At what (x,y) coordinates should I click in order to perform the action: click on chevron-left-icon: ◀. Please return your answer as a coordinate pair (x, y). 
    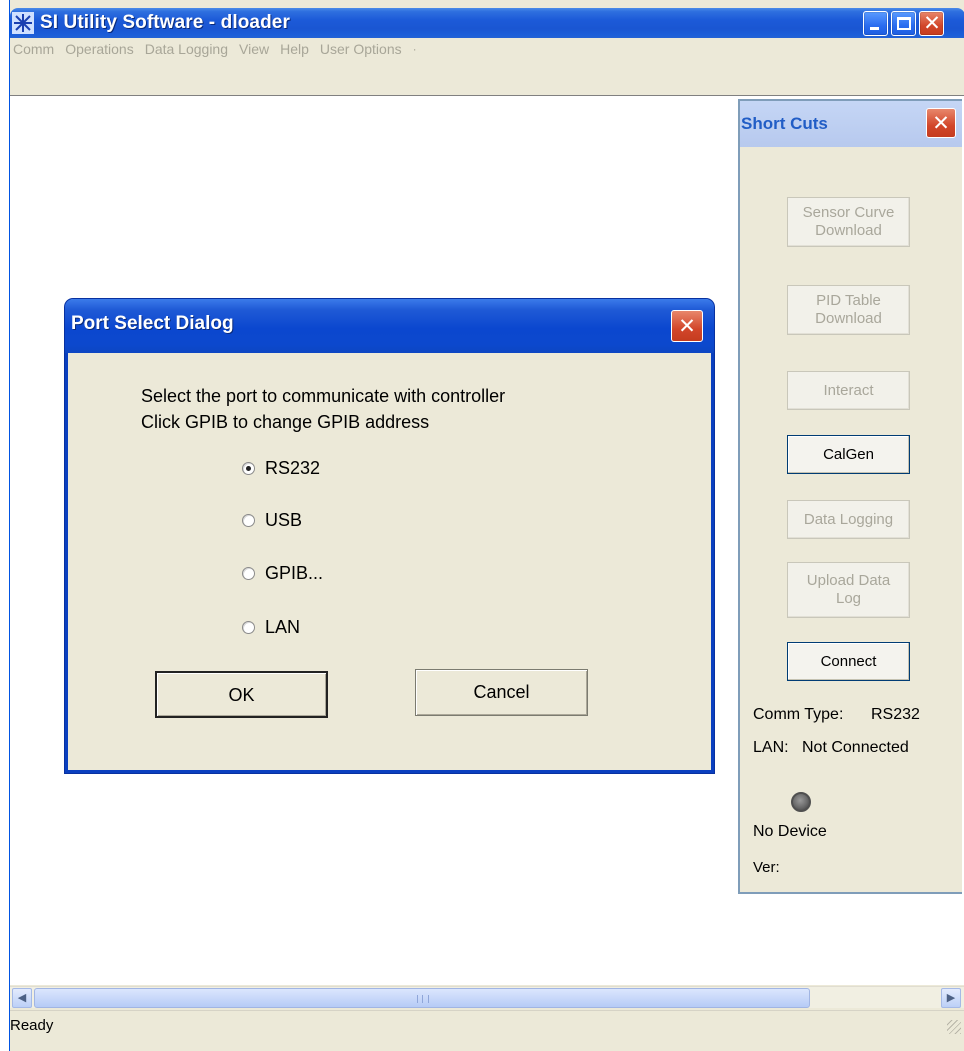
    Looking at the image, I should click on (22, 998).